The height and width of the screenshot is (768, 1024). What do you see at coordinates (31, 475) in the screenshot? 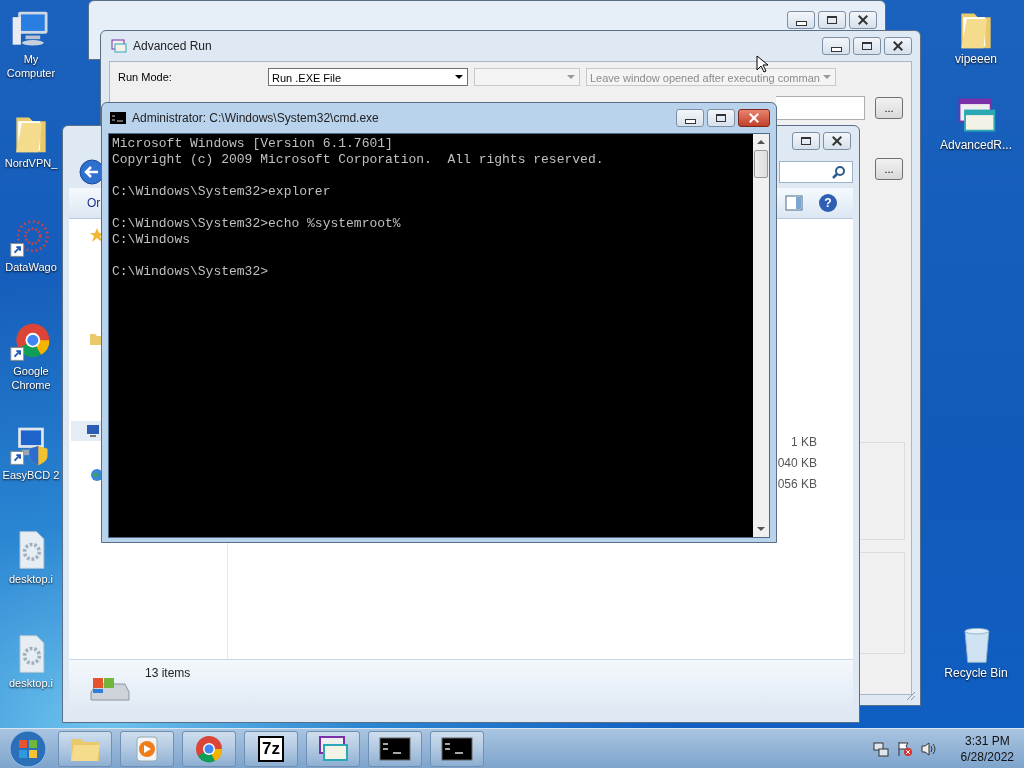
I see `desktop-icon-label: EasyBCD 2` at bounding box center [31, 475].